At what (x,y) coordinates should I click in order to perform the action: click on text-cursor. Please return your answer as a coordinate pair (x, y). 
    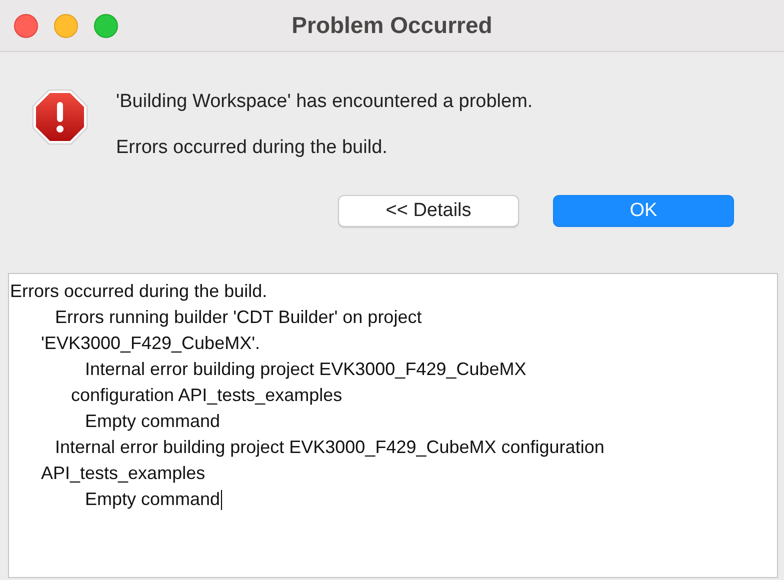
    Looking at the image, I should click on (221, 500).